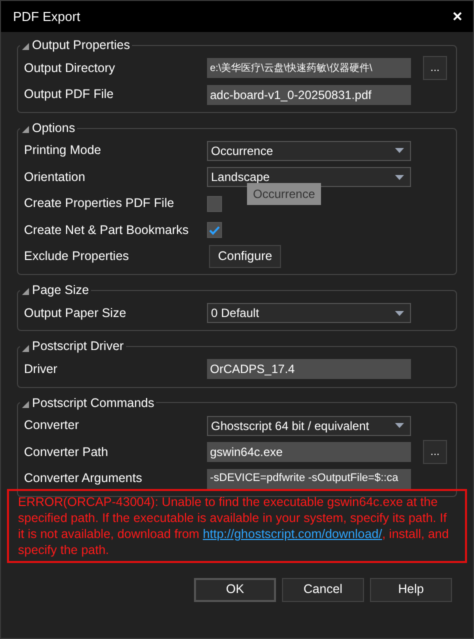 This screenshot has width=474, height=639. What do you see at coordinates (70, 68) in the screenshot?
I see `field-label: Output Directory` at bounding box center [70, 68].